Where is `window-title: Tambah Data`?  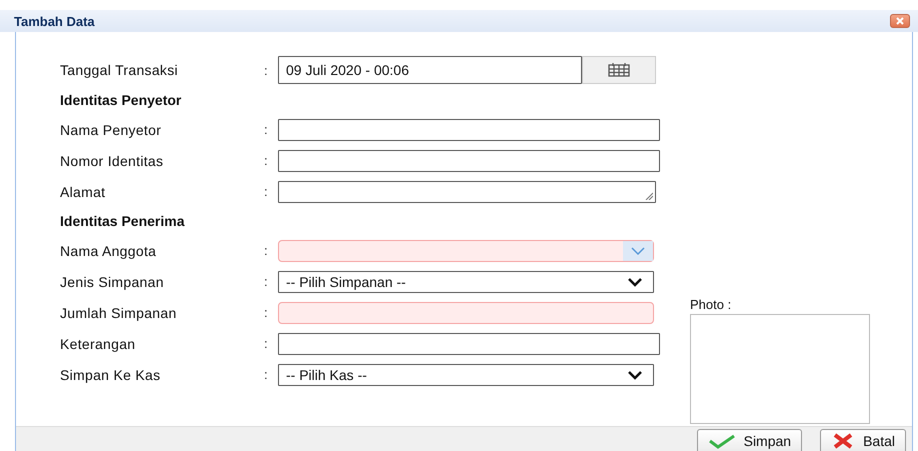 window-title: Tambah Data is located at coordinates (54, 21).